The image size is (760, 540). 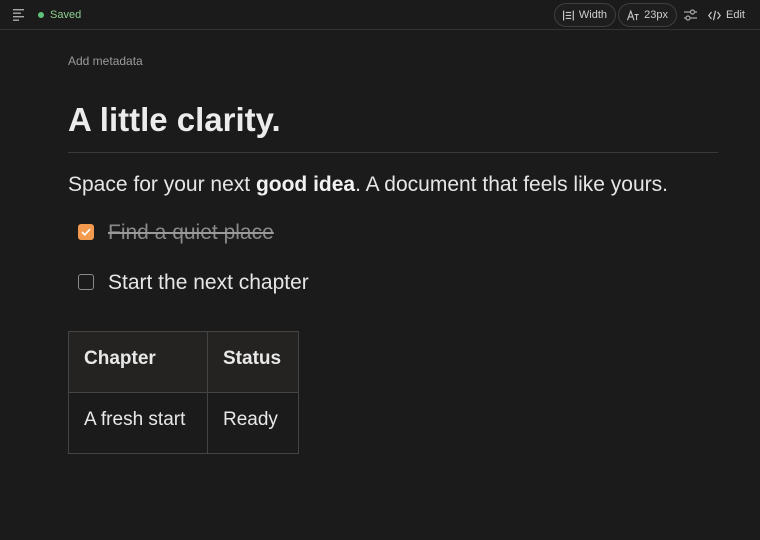 I want to click on save-status: Saved, so click(x=59, y=15).